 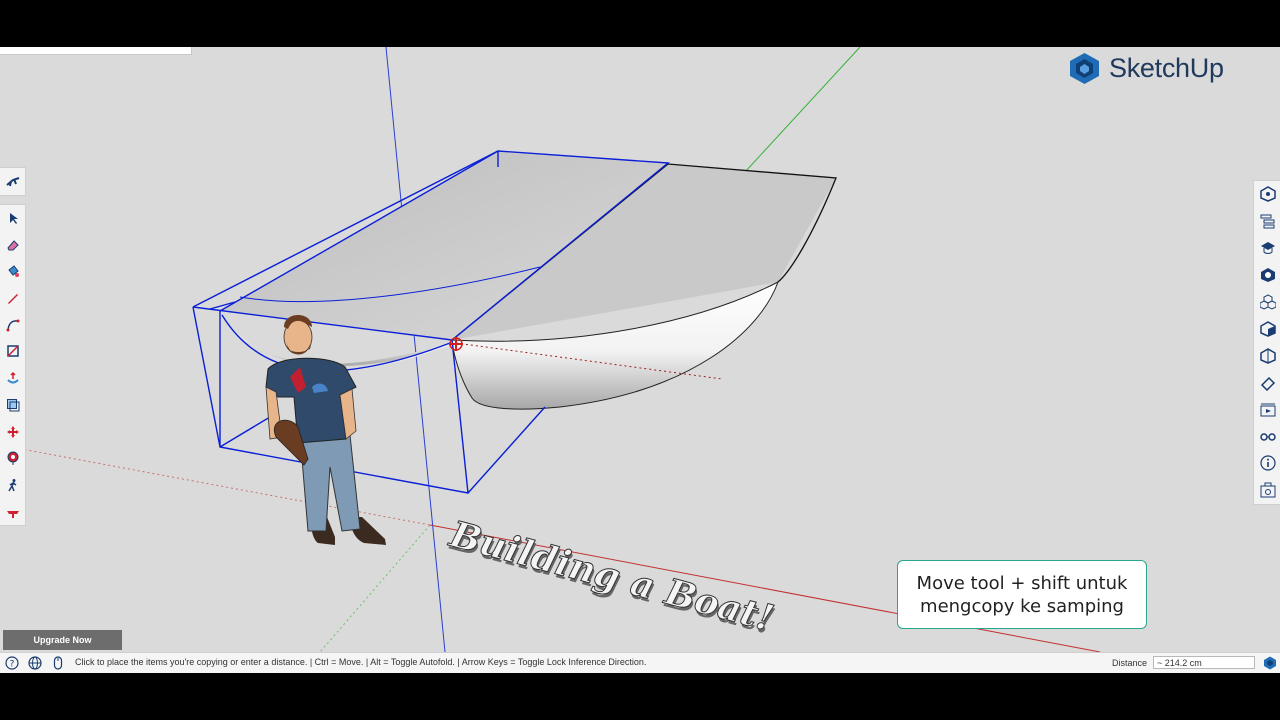 What do you see at coordinates (1267, 409) in the screenshot?
I see `scenes-icon` at bounding box center [1267, 409].